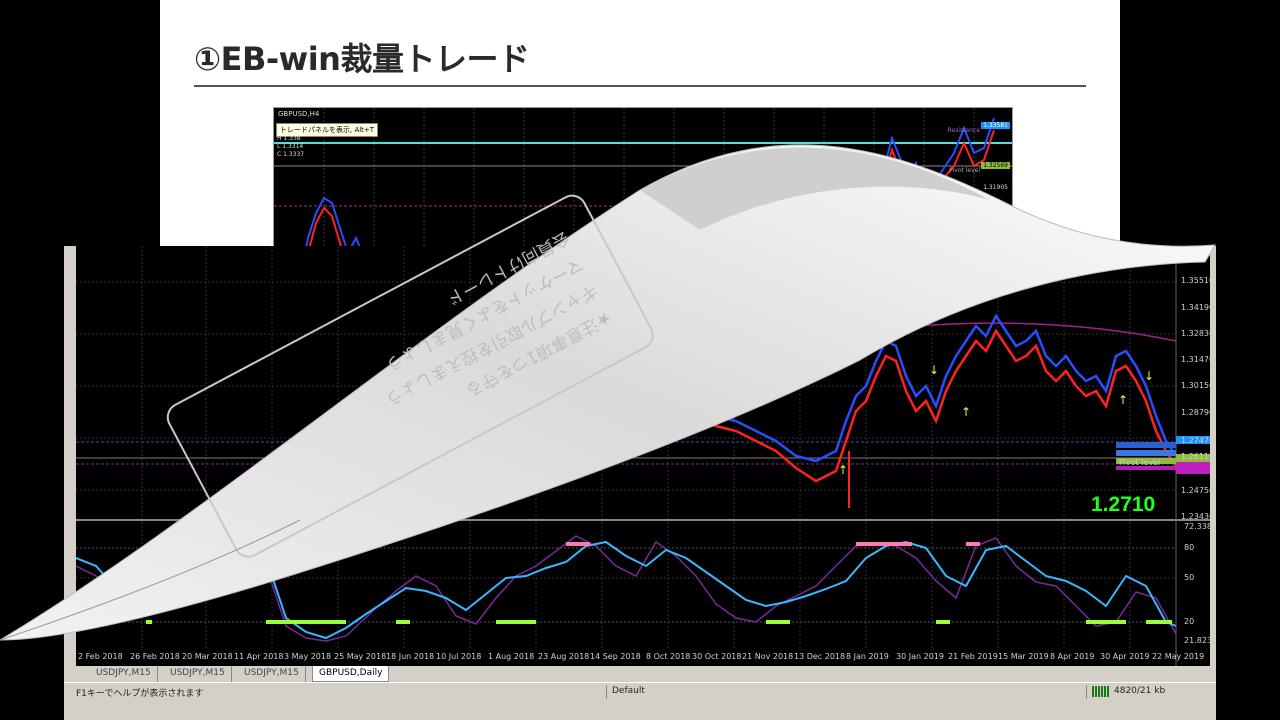  I want to click on tab-gbpusd-daily: GBPUSD,Daily, so click(351, 674).